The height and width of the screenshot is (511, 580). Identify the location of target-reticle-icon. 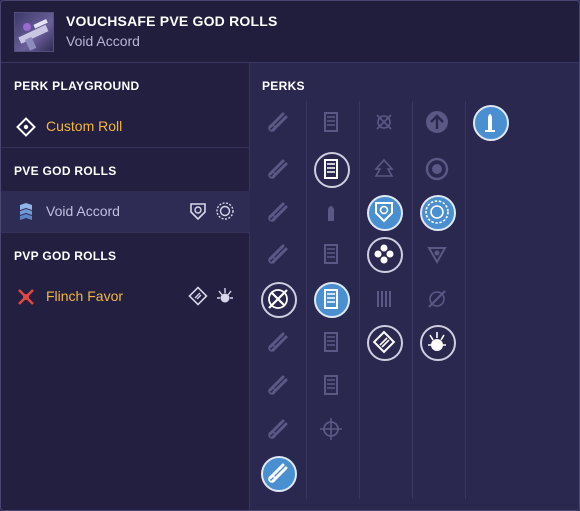
(26, 127).